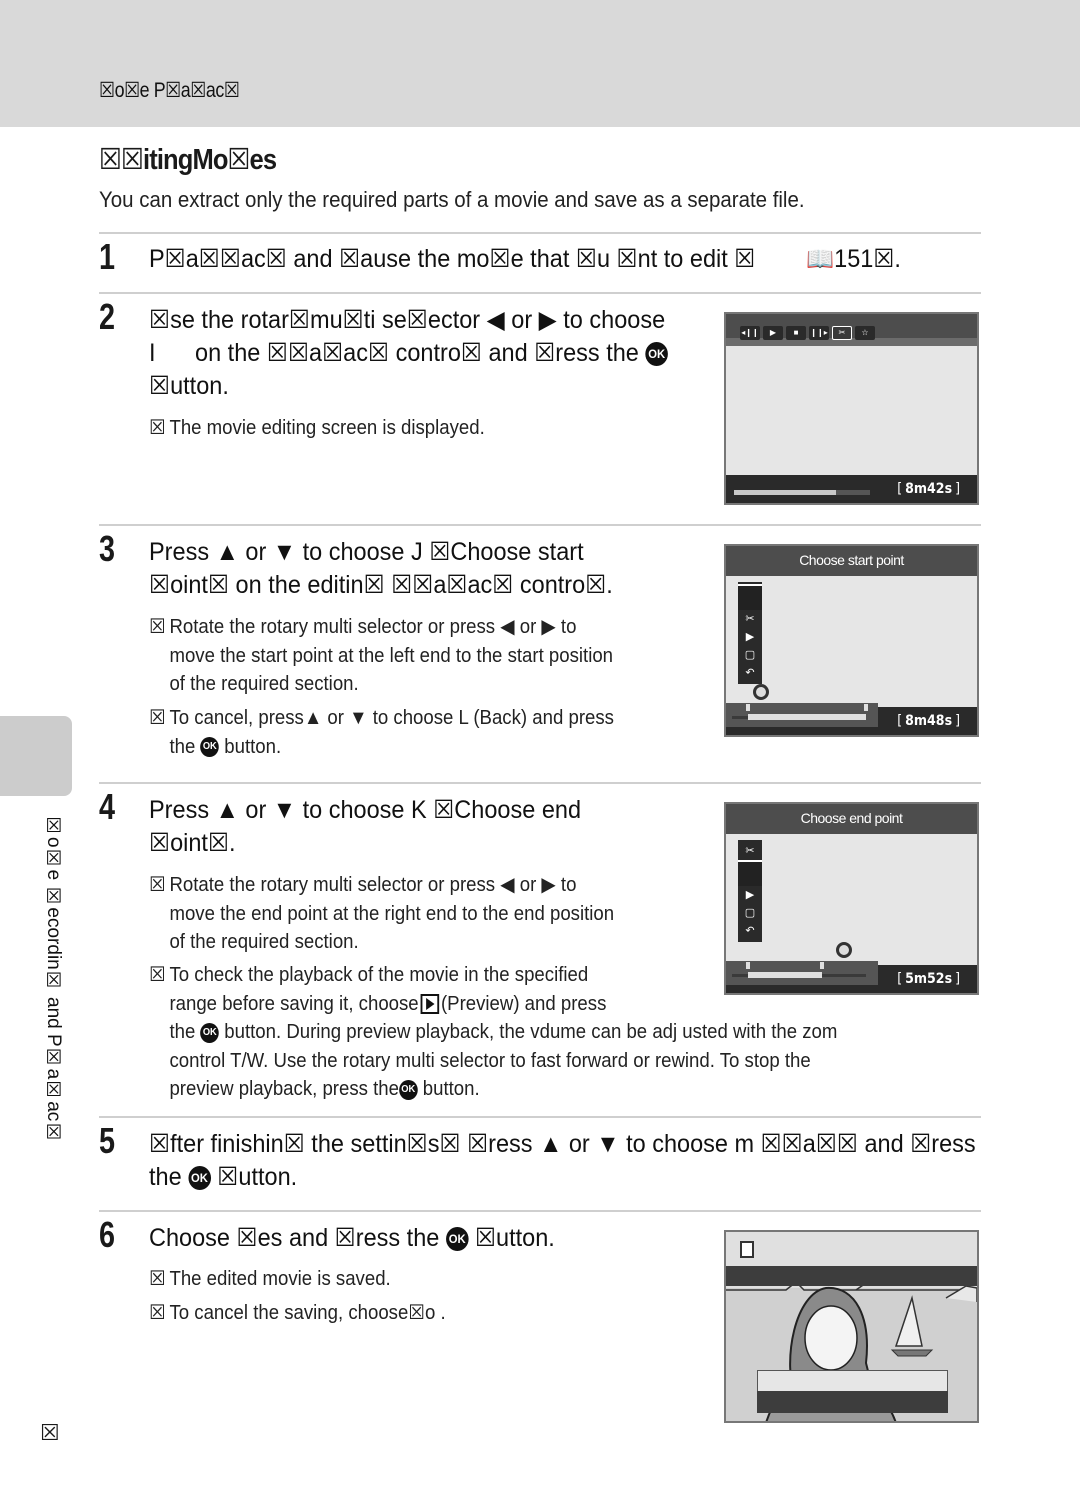 The image size is (1080, 1486). What do you see at coordinates (36, 756) in the screenshot?
I see `chapter-tab` at bounding box center [36, 756].